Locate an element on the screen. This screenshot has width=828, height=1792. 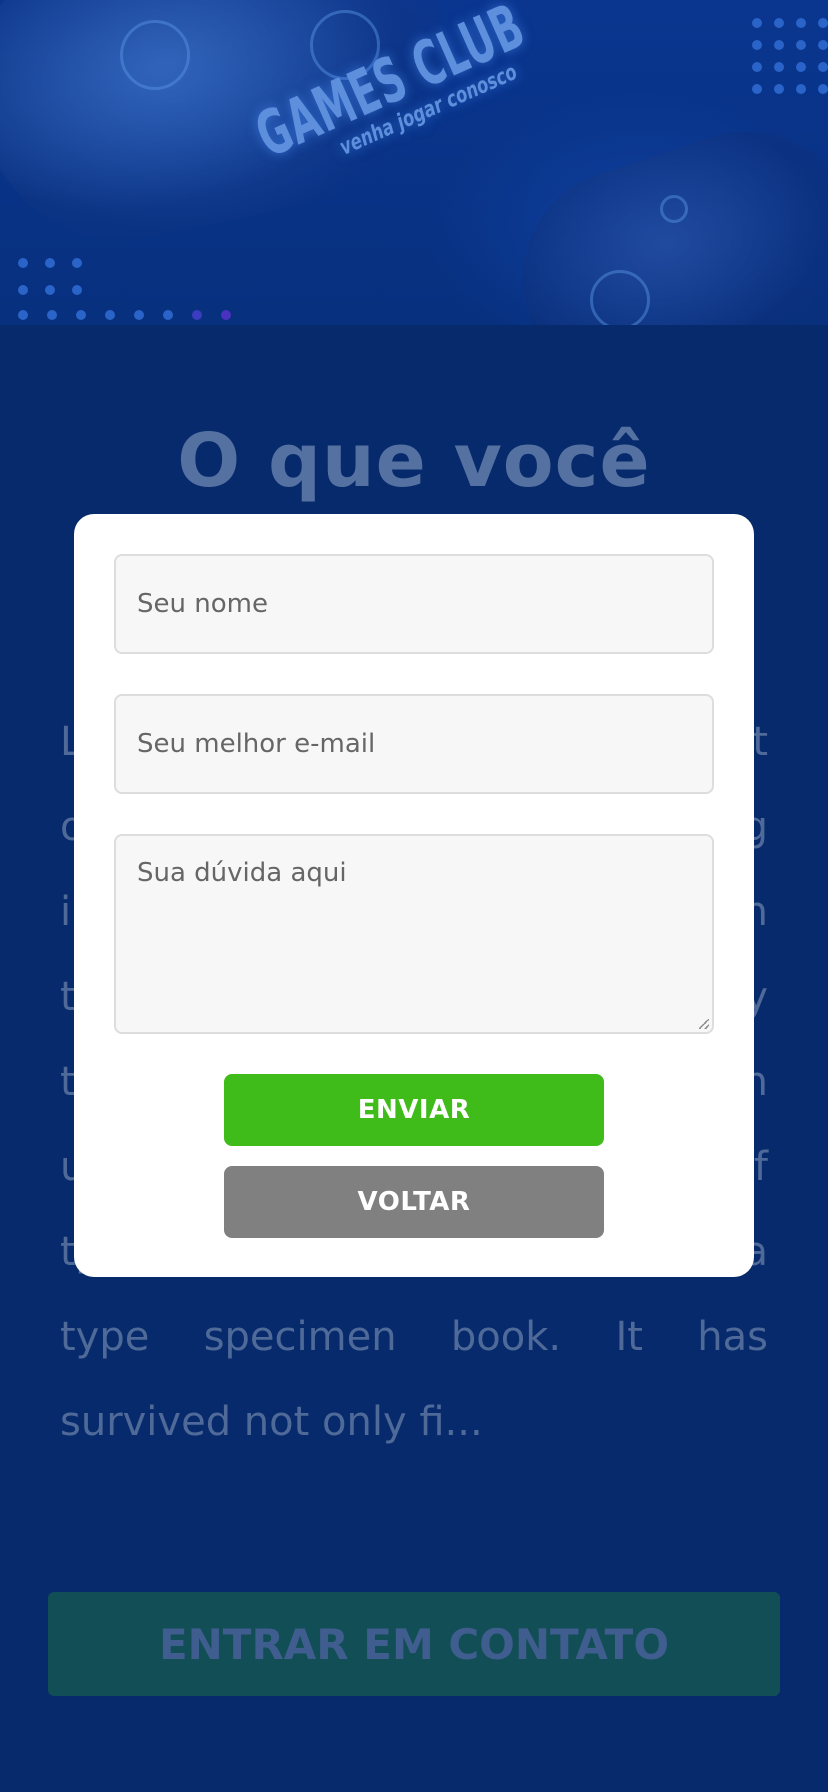
email-placeholder: Seu melhor e-mail is located at coordinates (256, 744).